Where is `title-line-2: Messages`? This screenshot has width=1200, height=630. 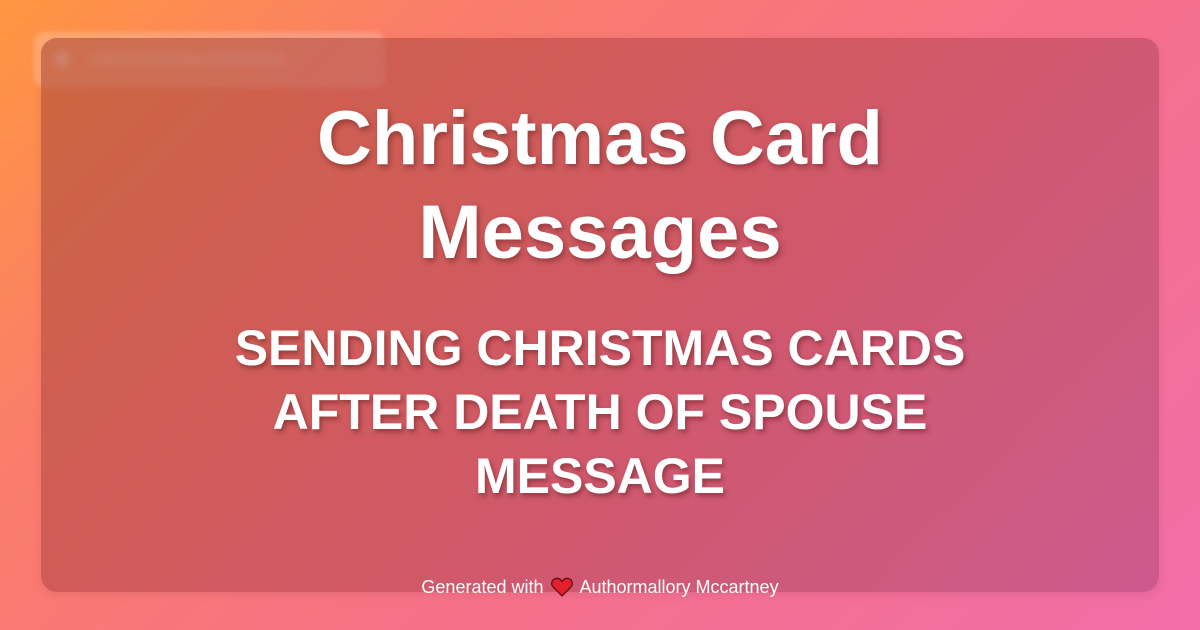
title-line-2: Messages is located at coordinates (600, 232).